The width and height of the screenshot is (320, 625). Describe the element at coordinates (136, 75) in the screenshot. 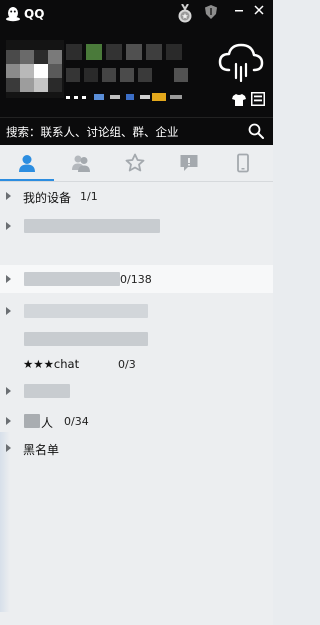

I see `signature-obscured` at that location.